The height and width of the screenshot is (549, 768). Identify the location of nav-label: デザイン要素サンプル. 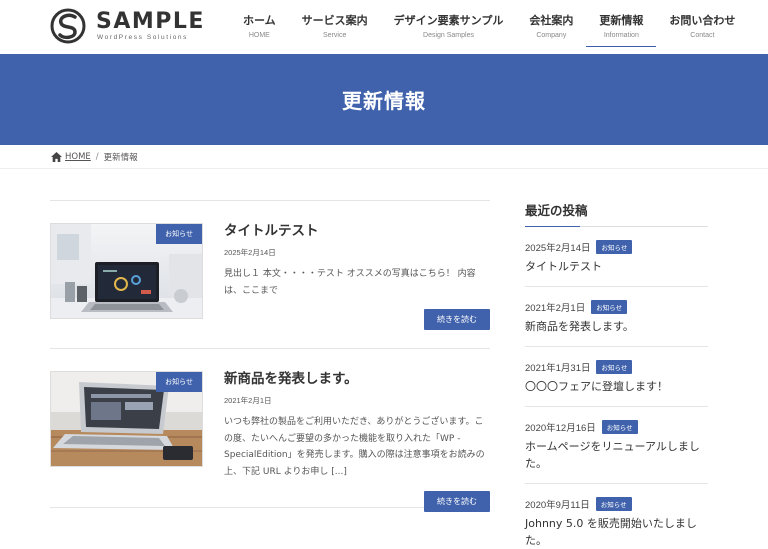
(448, 20).